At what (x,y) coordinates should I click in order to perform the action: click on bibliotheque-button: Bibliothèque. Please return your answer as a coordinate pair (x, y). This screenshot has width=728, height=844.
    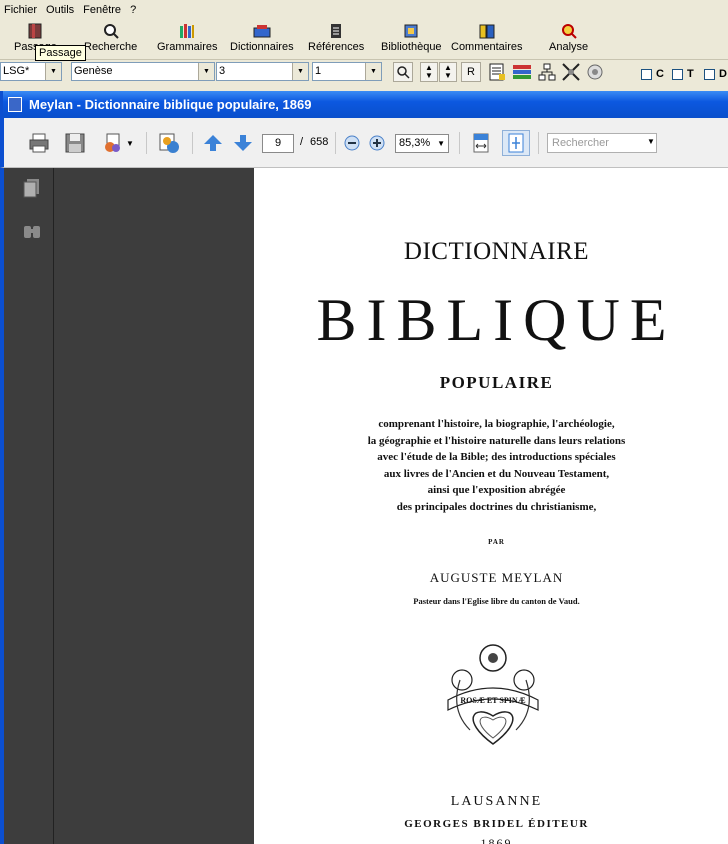
    Looking at the image, I should click on (411, 41).